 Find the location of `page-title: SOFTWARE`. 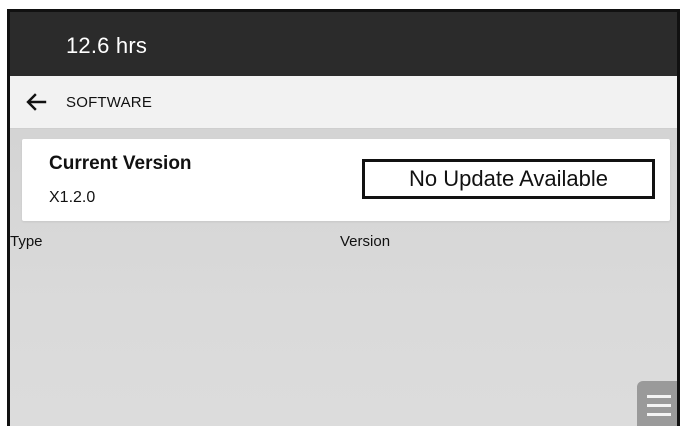

page-title: SOFTWARE is located at coordinates (109, 102).